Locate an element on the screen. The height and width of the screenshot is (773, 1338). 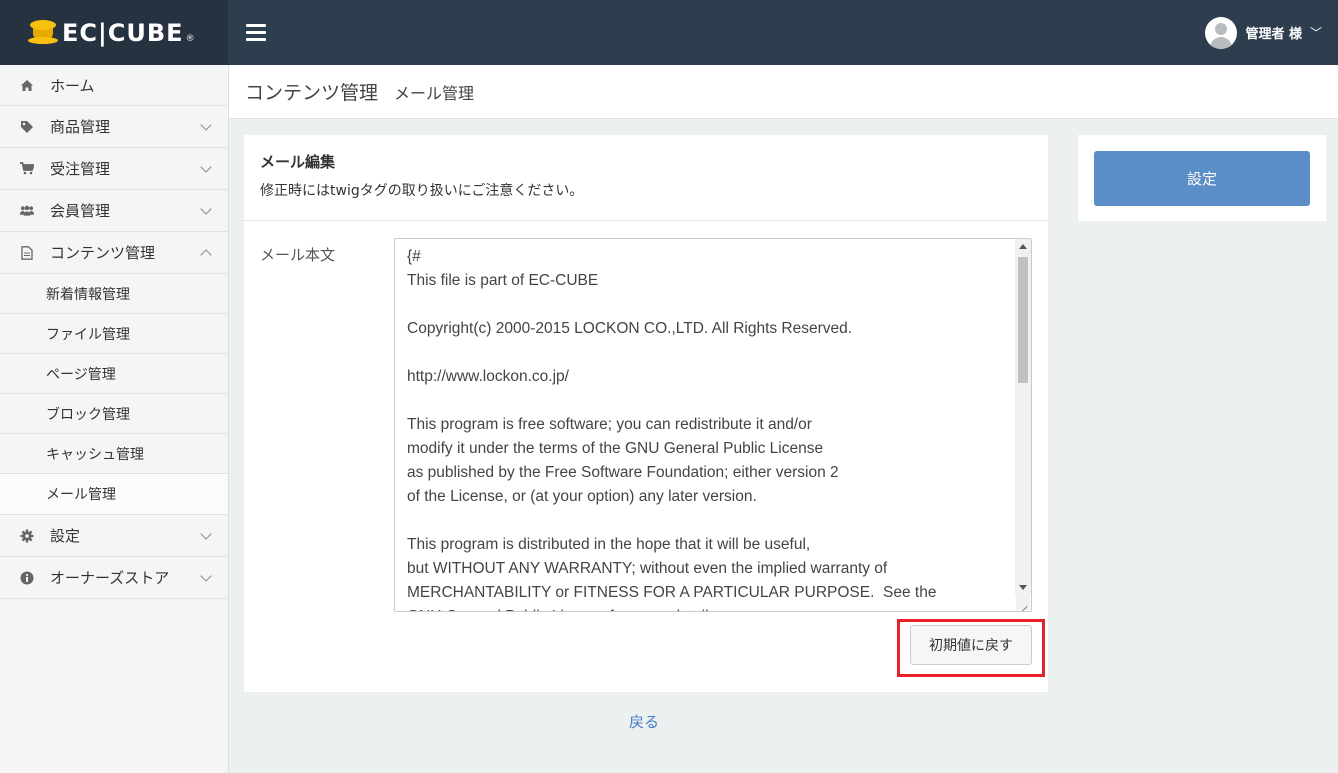
sidebar-item-home: ホーム is located at coordinates (114, 85).